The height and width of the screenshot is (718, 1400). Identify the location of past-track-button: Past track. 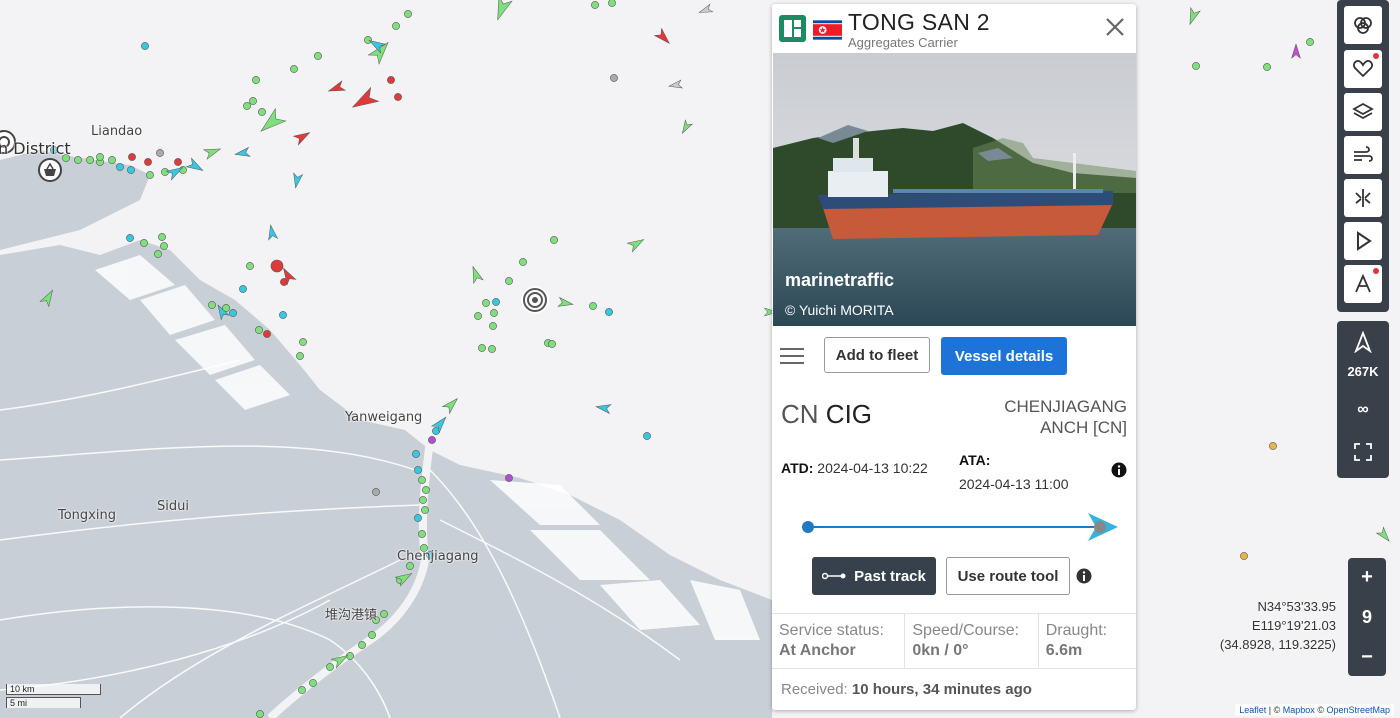
(874, 576).